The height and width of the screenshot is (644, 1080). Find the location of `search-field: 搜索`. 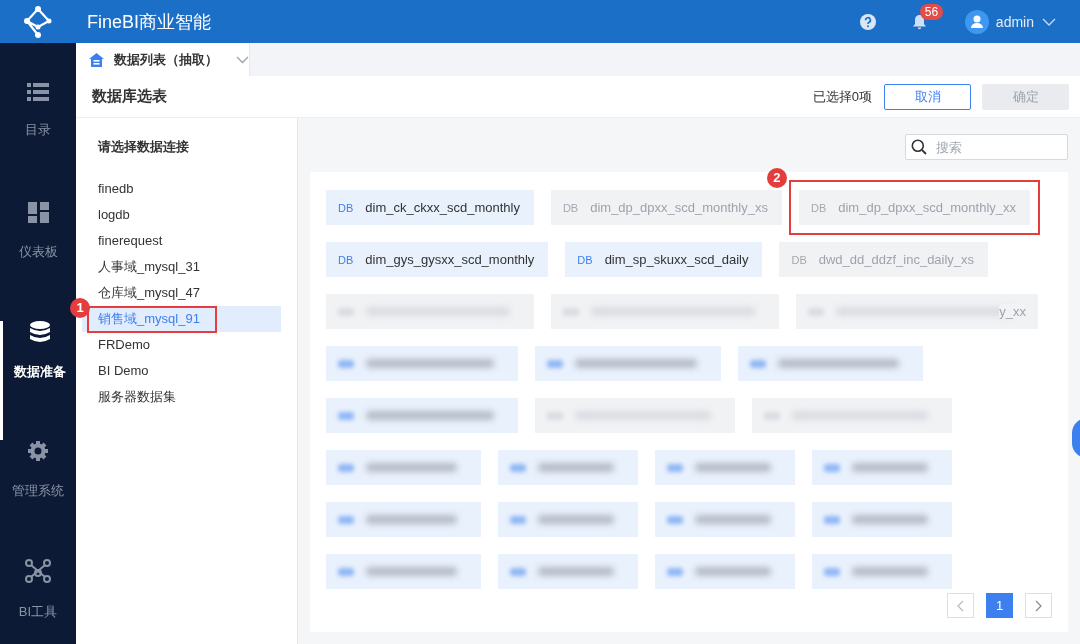

search-field: 搜索 is located at coordinates (986, 147).